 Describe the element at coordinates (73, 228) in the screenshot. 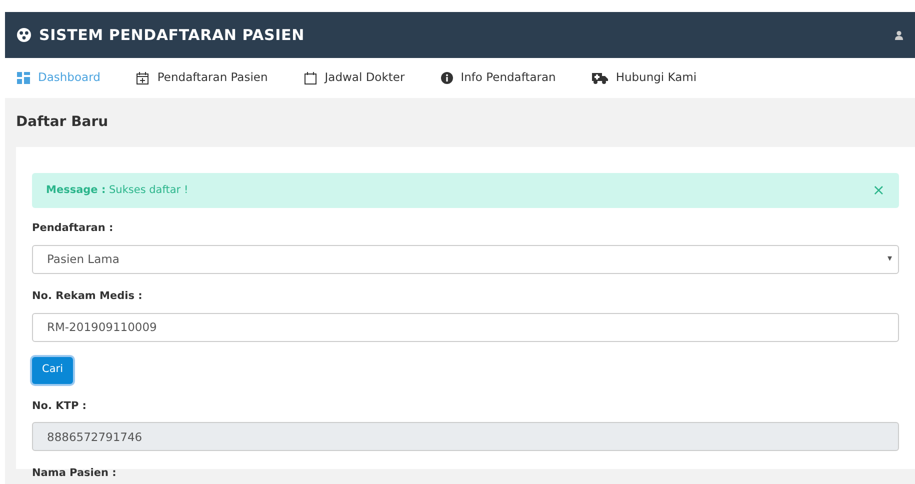

I see `field-label: Pendaftaran :` at that location.